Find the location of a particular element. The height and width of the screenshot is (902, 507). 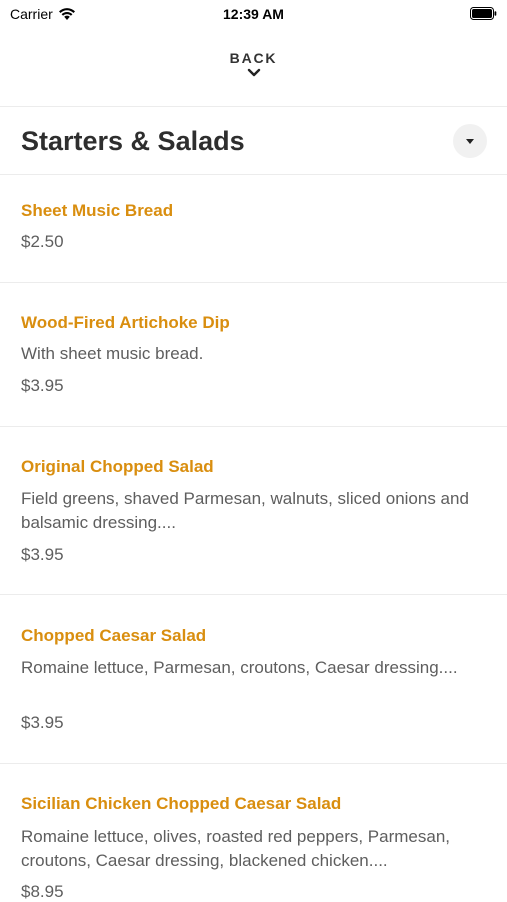

item-description: With sheet music bread. is located at coordinates (112, 353).